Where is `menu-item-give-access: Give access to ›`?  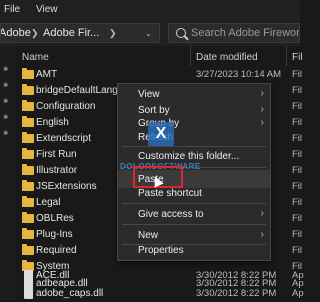
menu-item-give-access: Give access to › is located at coordinates (194, 214).